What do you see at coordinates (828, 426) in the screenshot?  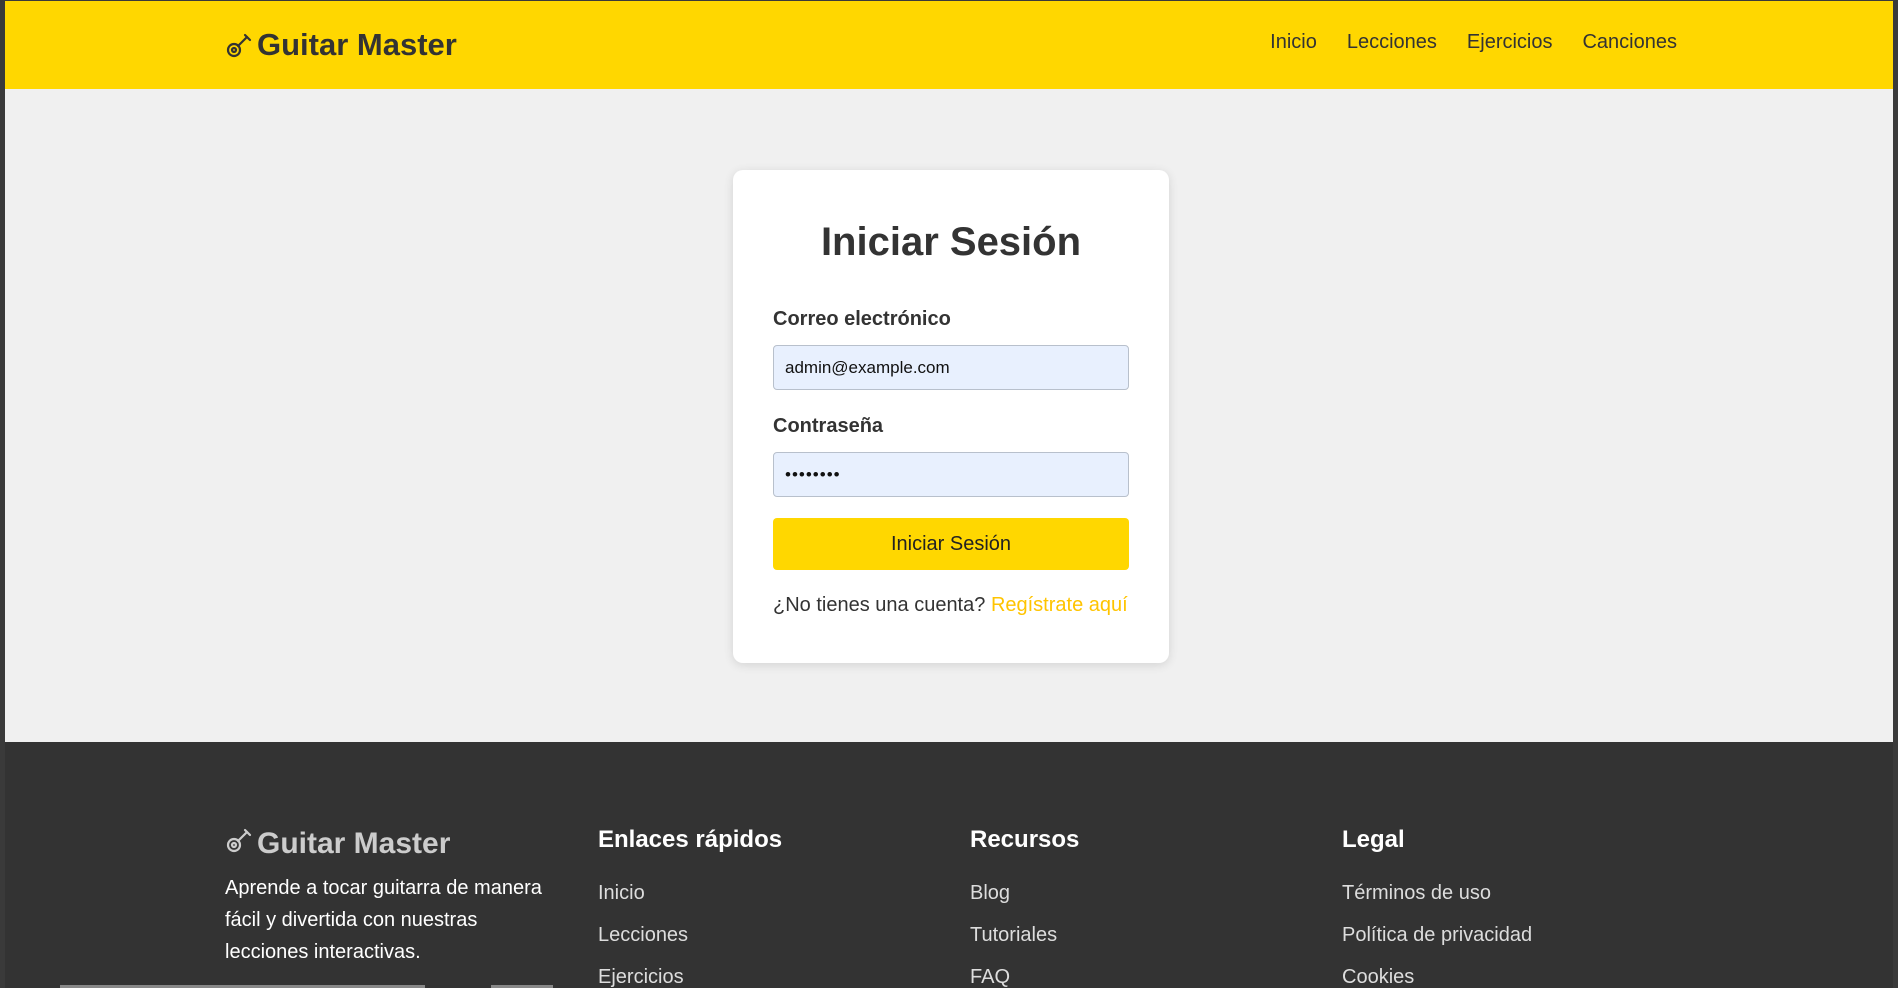 I see `password-label: Contraseña` at bounding box center [828, 426].